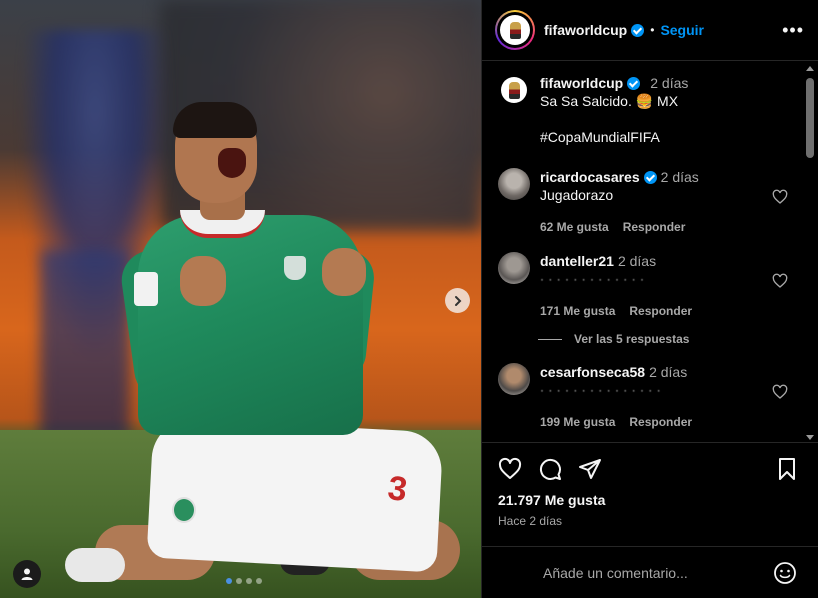  Describe the element at coordinates (585, 30) in the screenshot. I see `author-username: fifaworldcup` at that location.